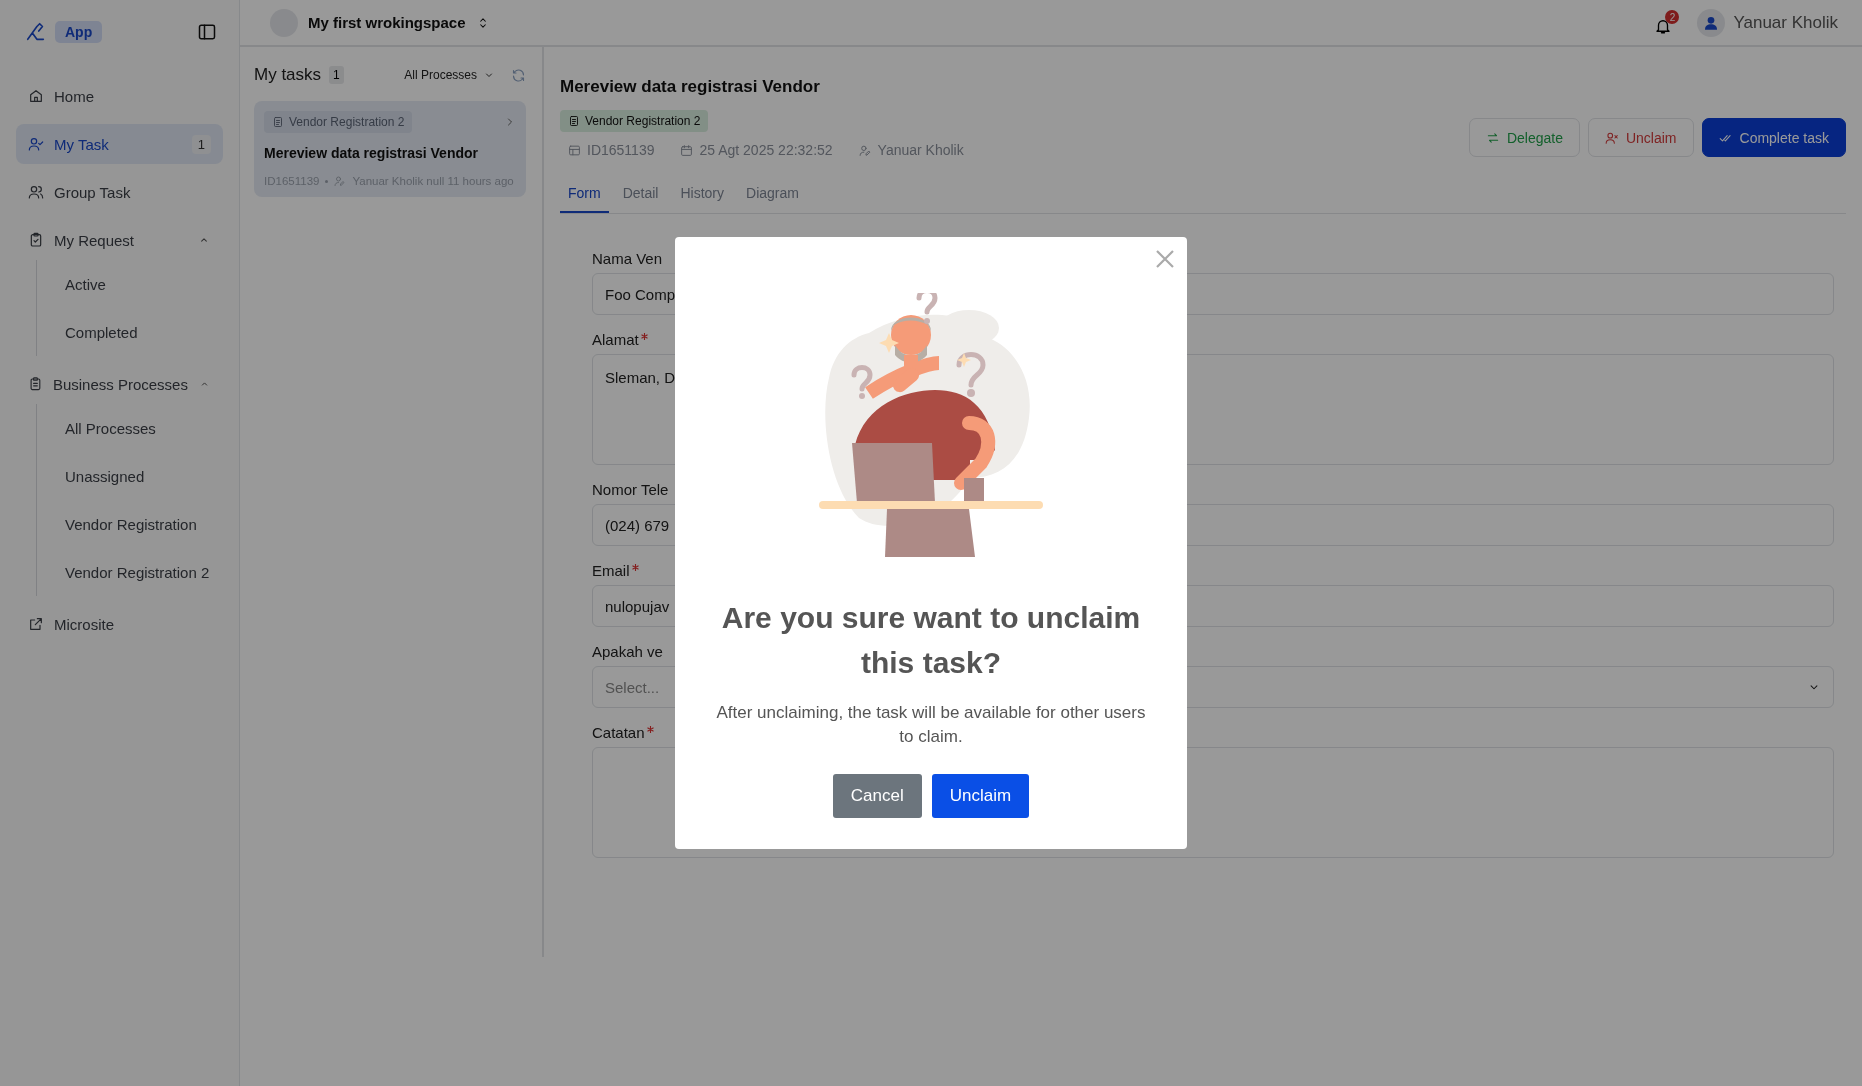 This screenshot has width=1862, height=1086. What do you see at coordinates (621, 150) in the screenshot?
I see `task-id: ID1651139` at bounding box center [621, 150].